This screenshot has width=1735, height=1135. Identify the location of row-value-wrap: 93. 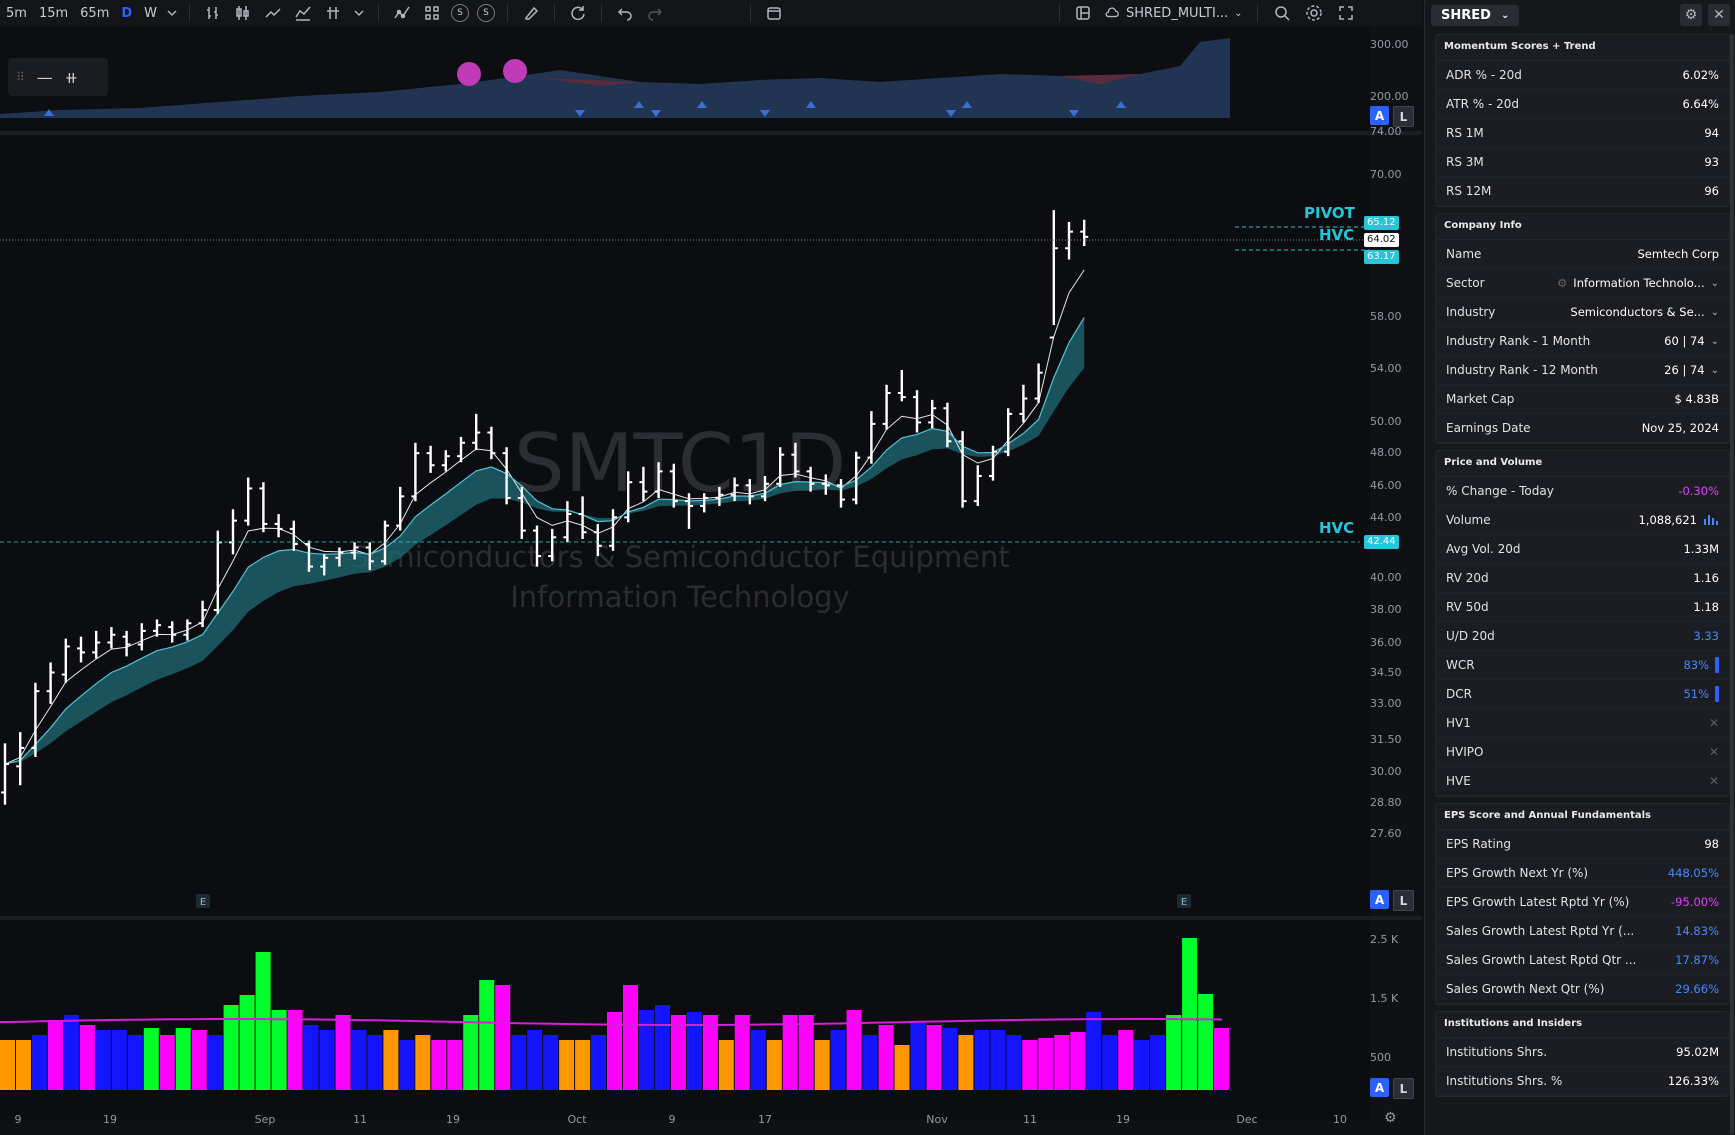
(1711, 162).